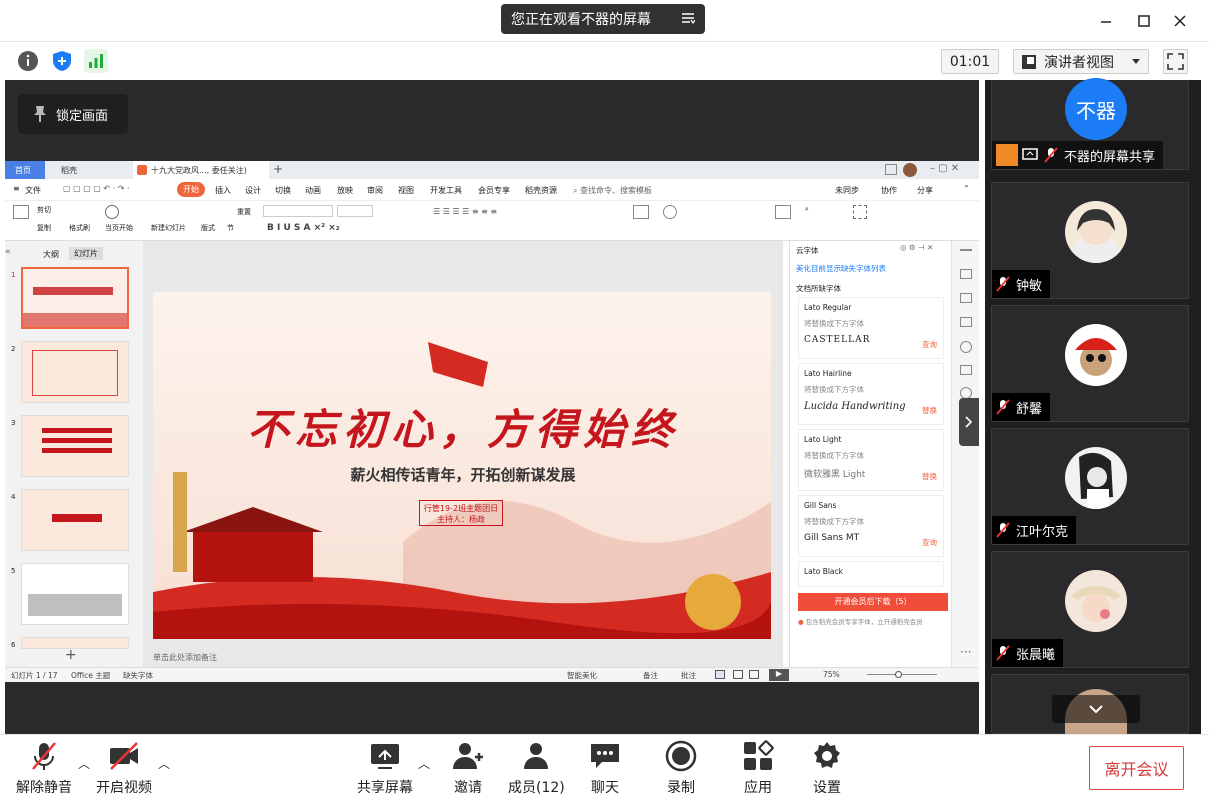  What do you see at coordinates (1090, 609) in the screenshot?
I see `participant-tile: 张晨曦` at bounding box center [1090, 609].